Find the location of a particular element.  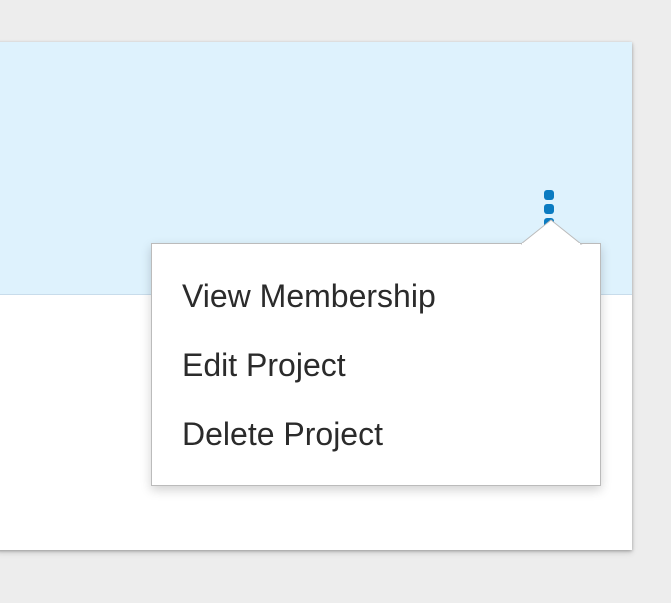

menu-item-delete-project: Delete Project is located at coordinates (376, 434).